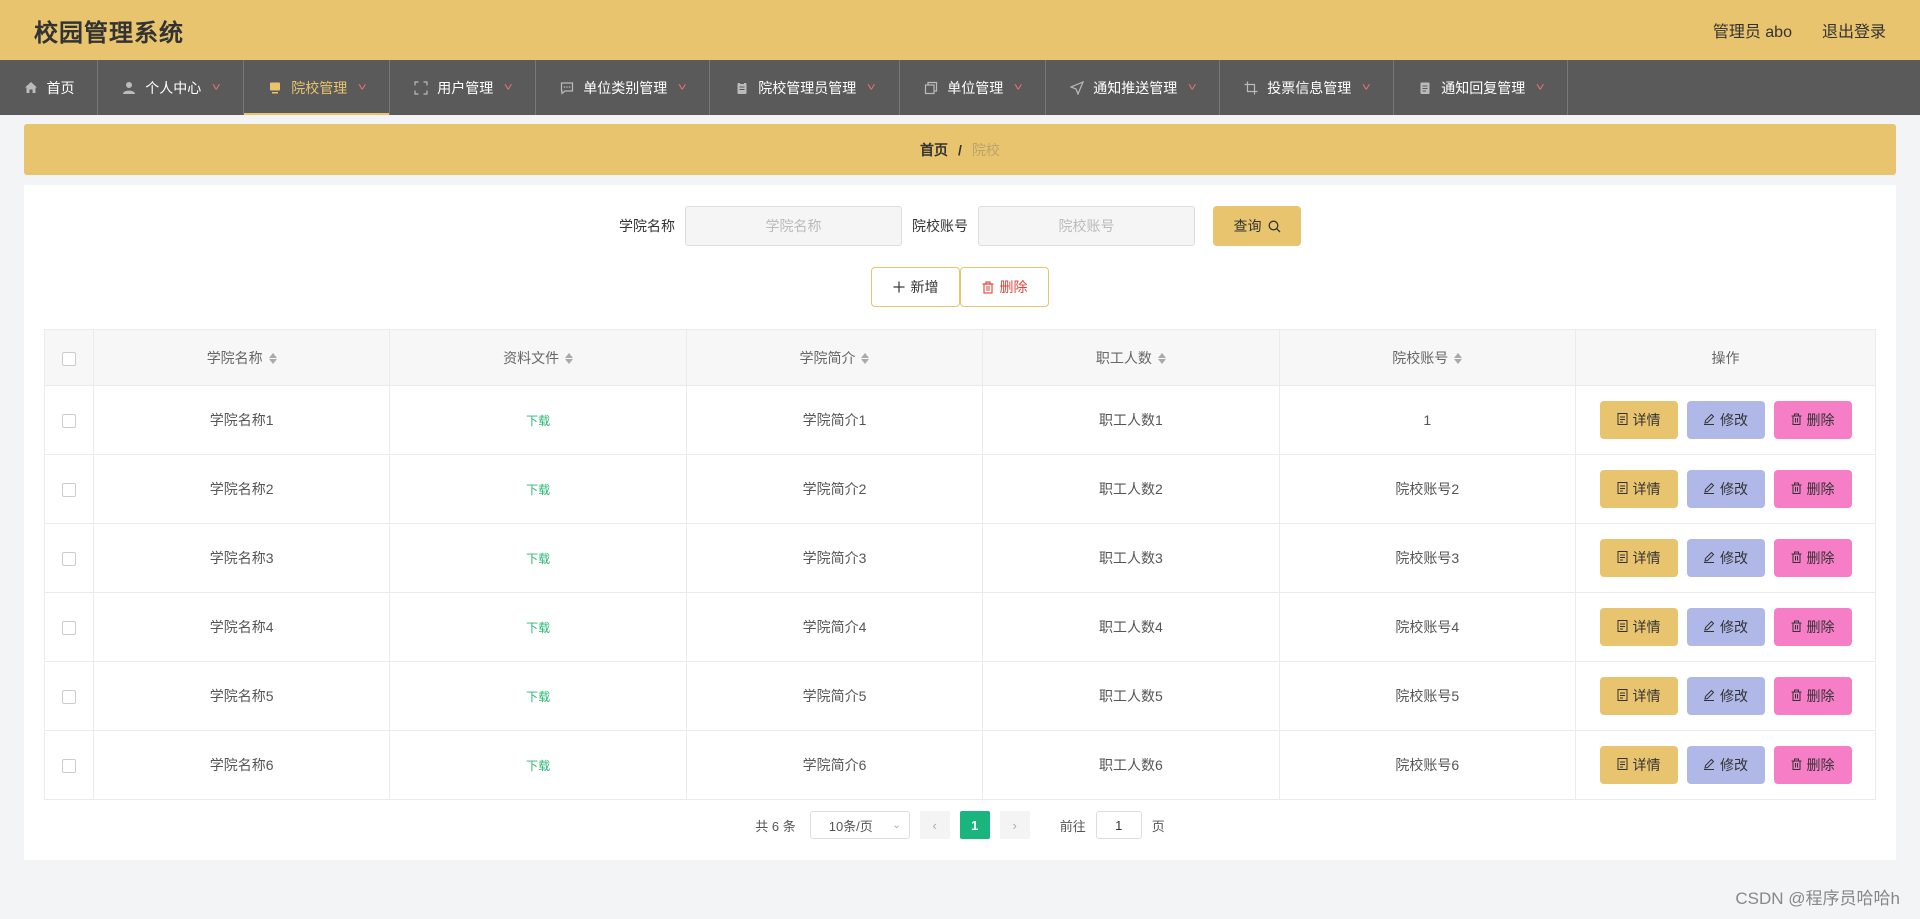 The height and width of the screenshot is (919, 1920). Describe the element at coordinates (1274, 226) in the screenshot. I see `search-icon` at that location.